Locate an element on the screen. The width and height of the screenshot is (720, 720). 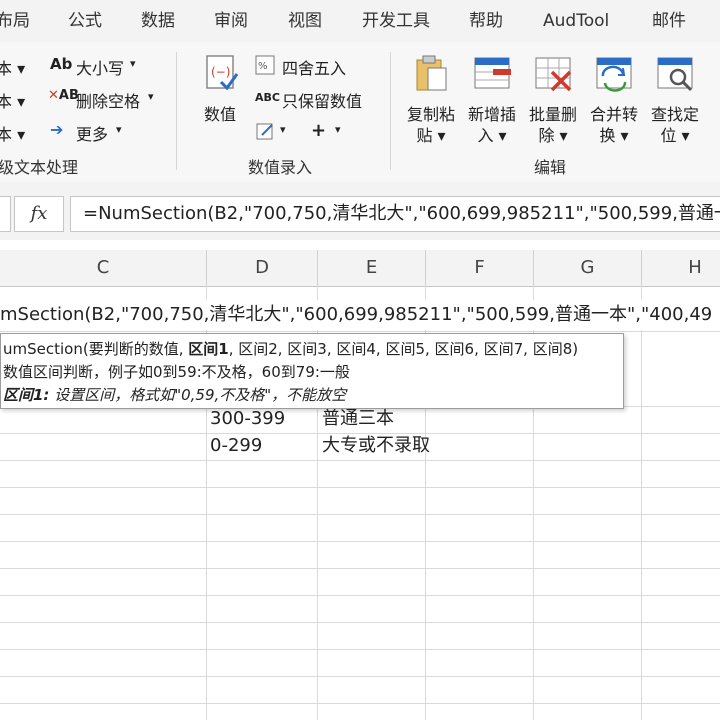
paste-label-1: 复制粘 is located at coordinates (430, 114).